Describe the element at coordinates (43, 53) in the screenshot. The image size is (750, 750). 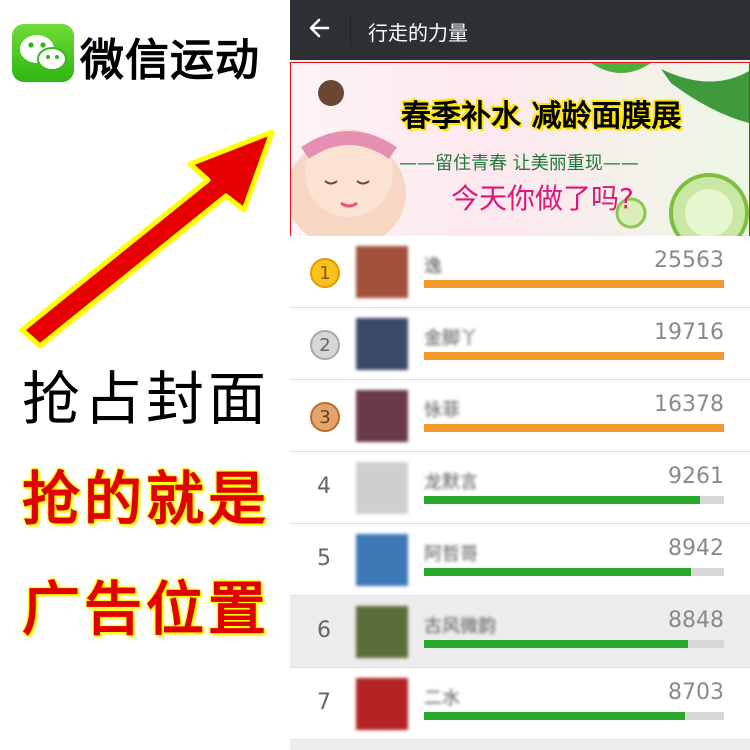
I see `wechat-logo-icon` at that location.